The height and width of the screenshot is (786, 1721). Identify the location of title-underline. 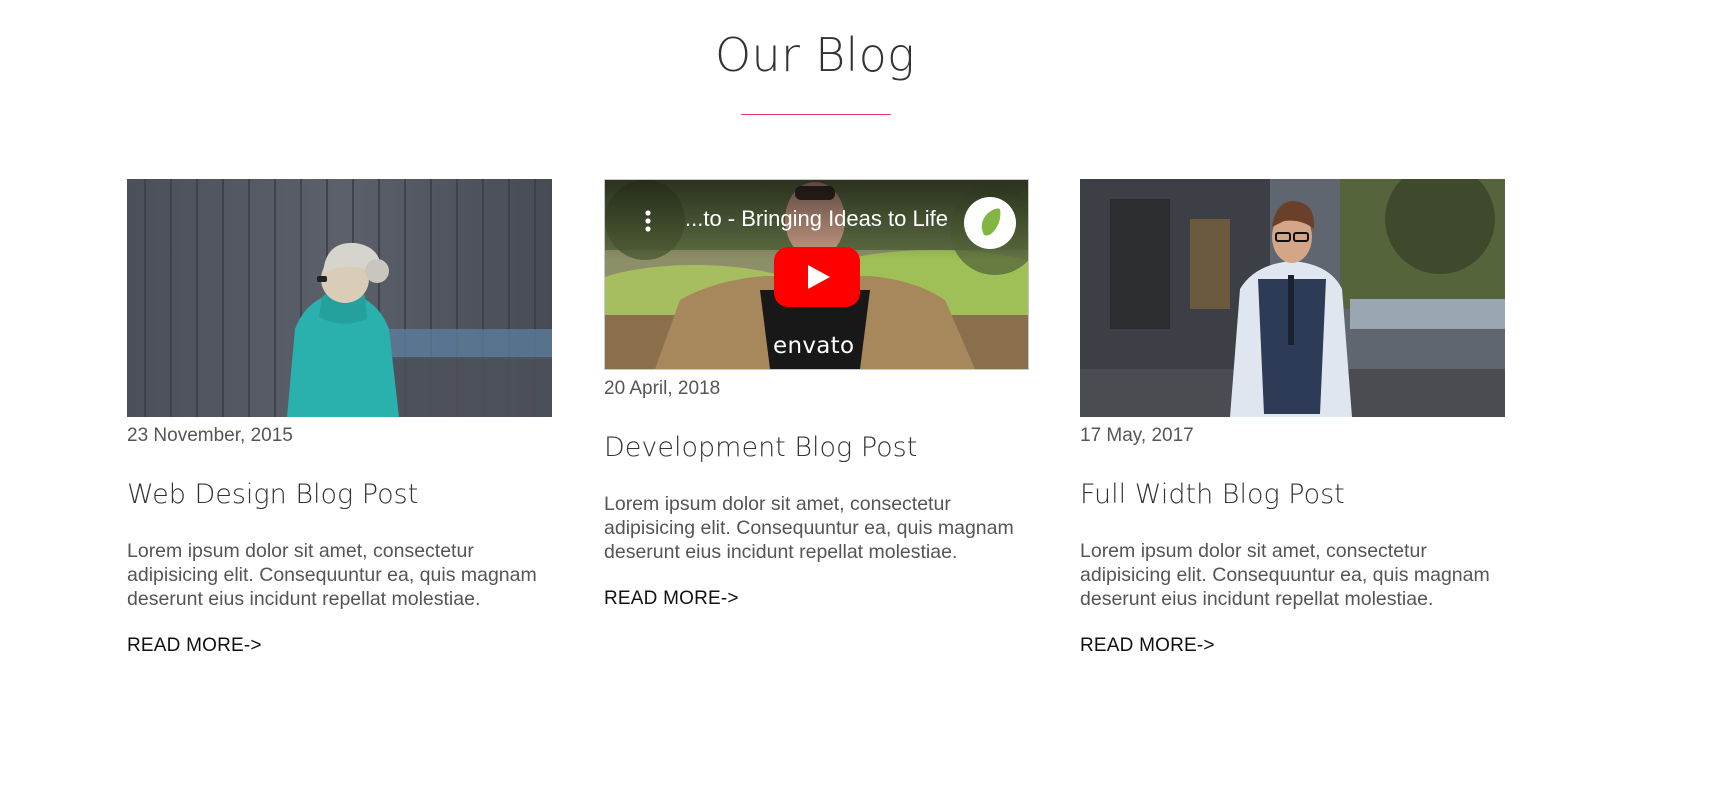
(816, 114).